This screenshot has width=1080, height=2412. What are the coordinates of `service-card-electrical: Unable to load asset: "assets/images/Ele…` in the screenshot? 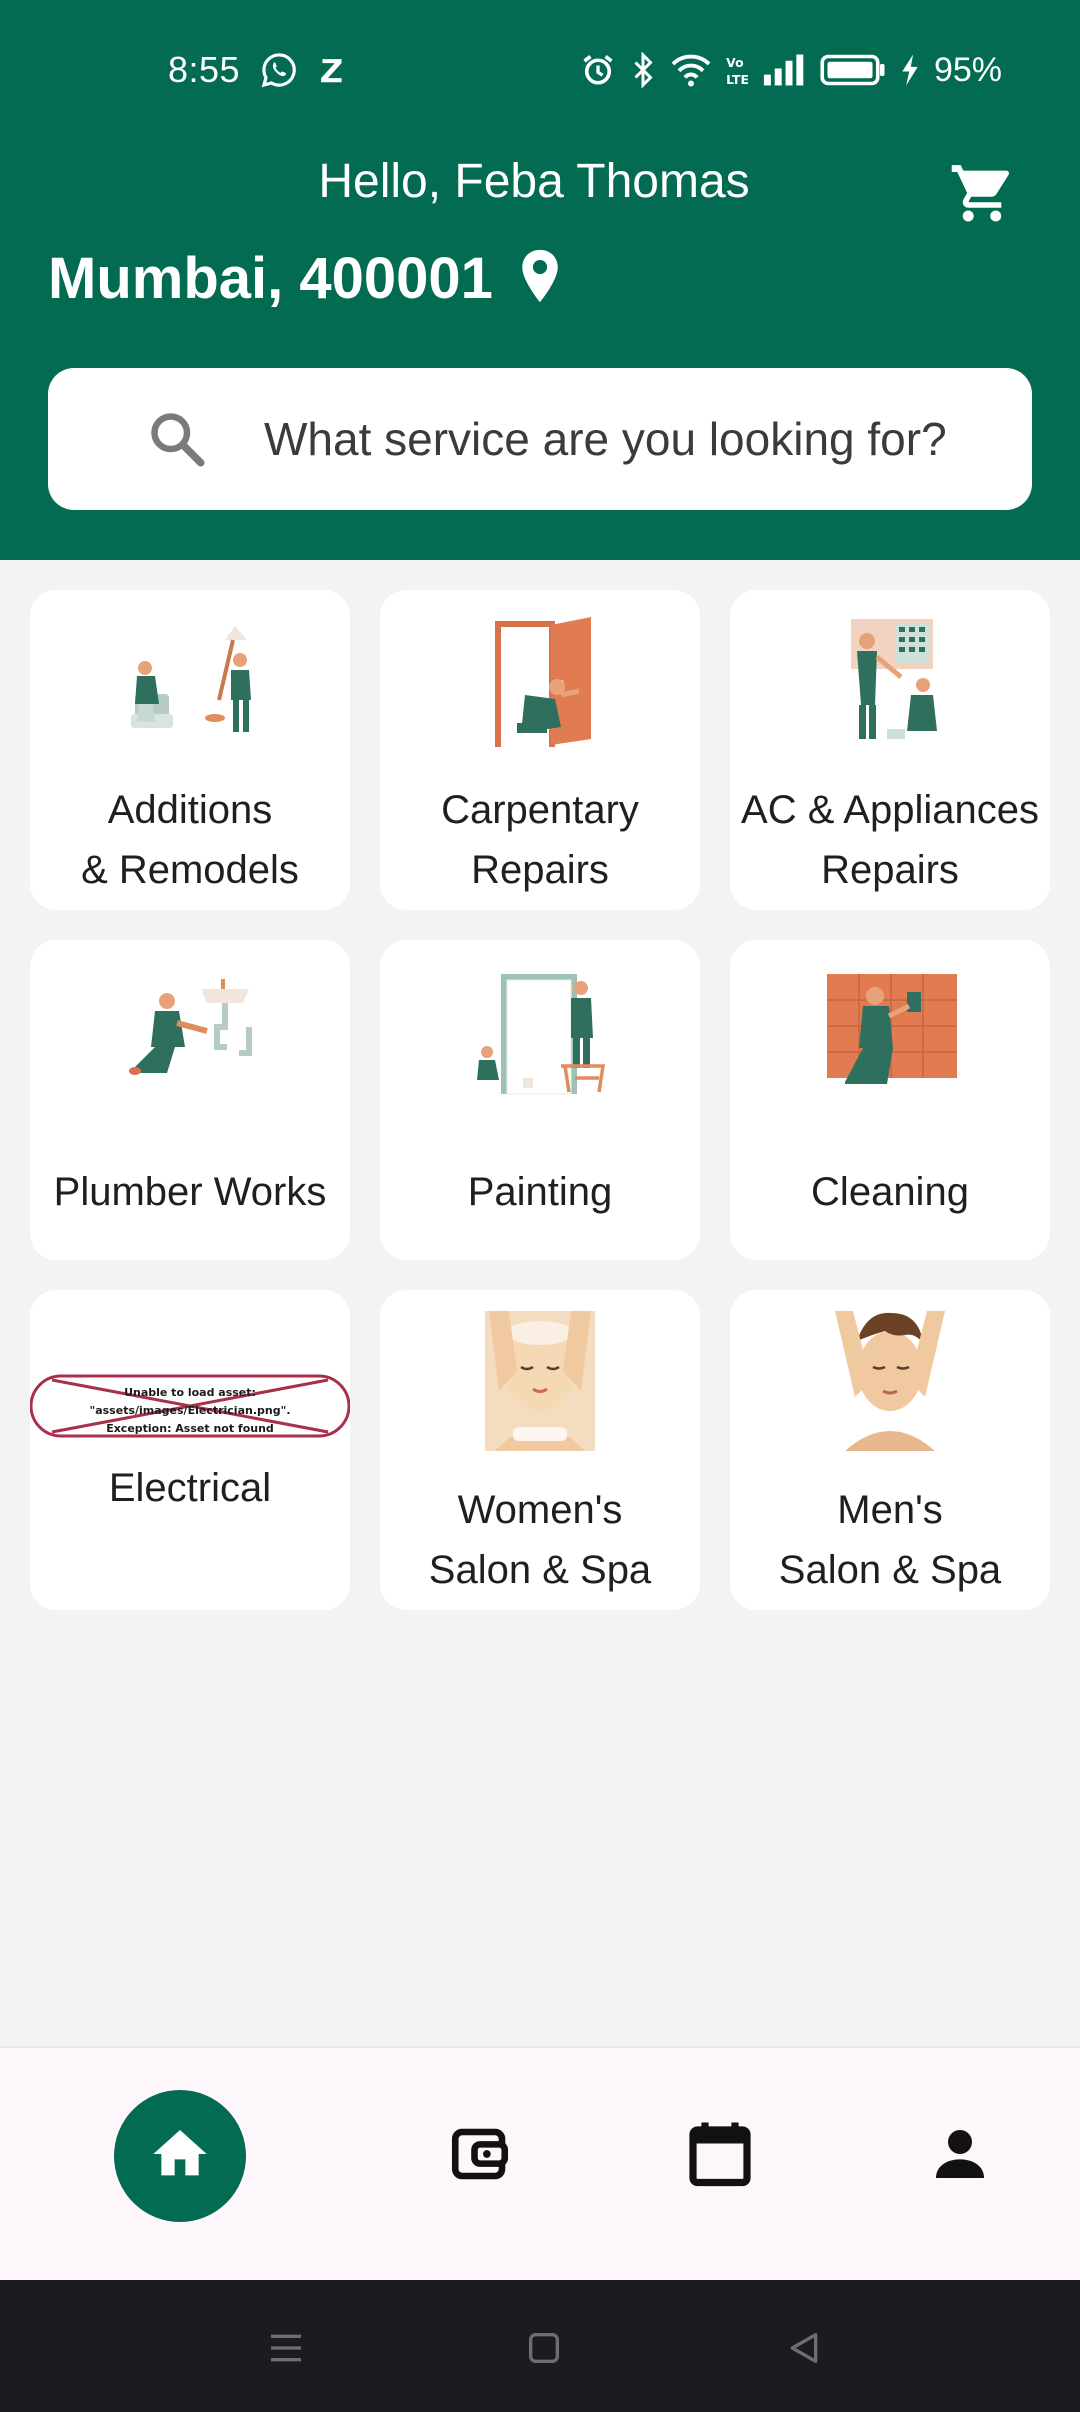 It's located at (190, 1450).